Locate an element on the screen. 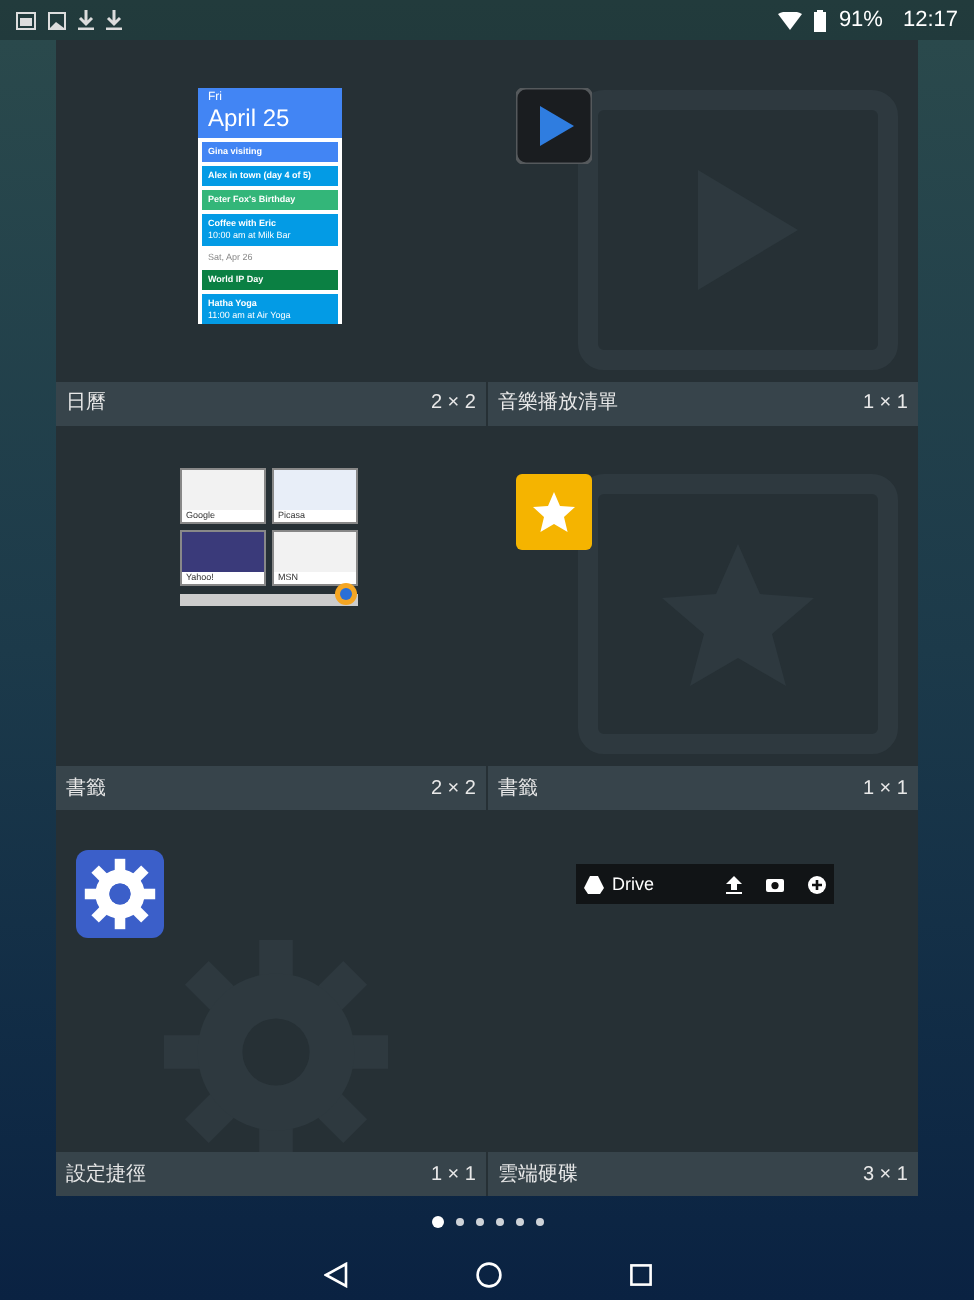 The width and height of the screenshot is (974, 1300). play-icon is located at coordinates (554, 126).